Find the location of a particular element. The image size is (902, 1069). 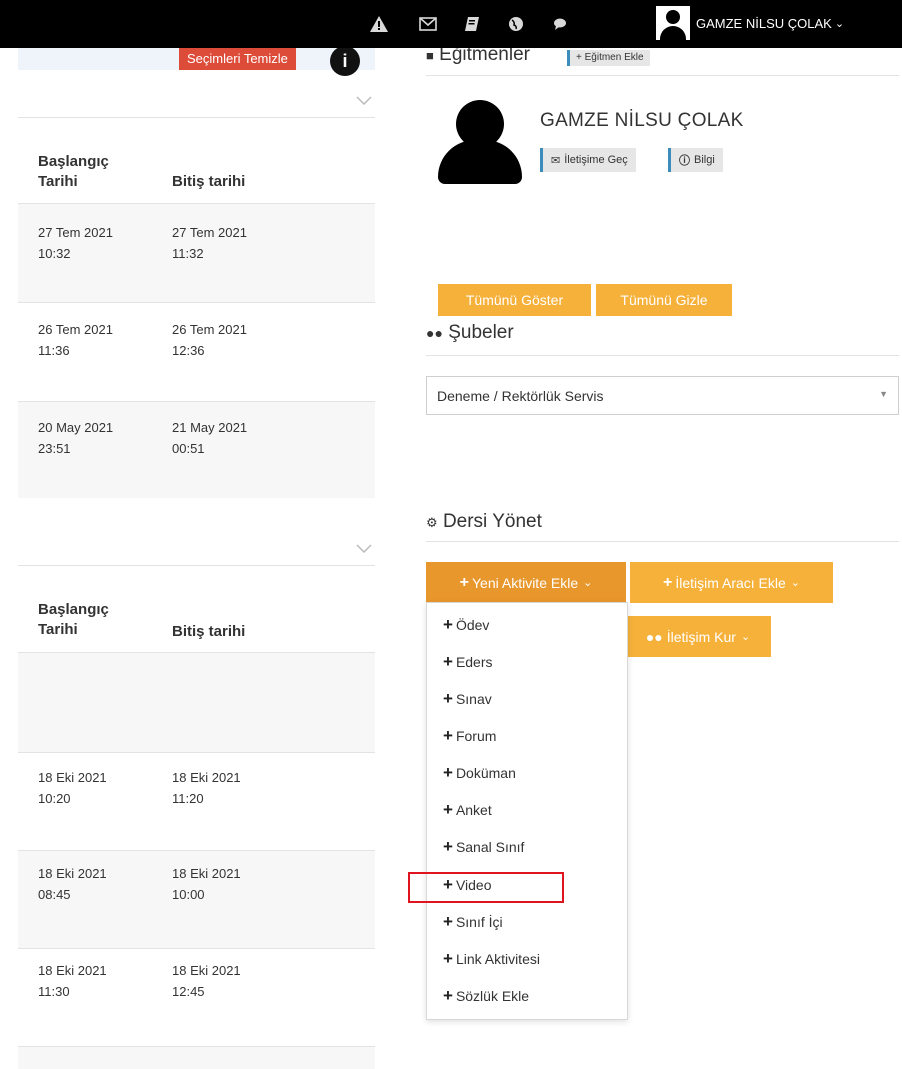

table-row: 27 Tem 2021 10:32 27 Tem 2021 11:32 is located at coordinates (196, 253).